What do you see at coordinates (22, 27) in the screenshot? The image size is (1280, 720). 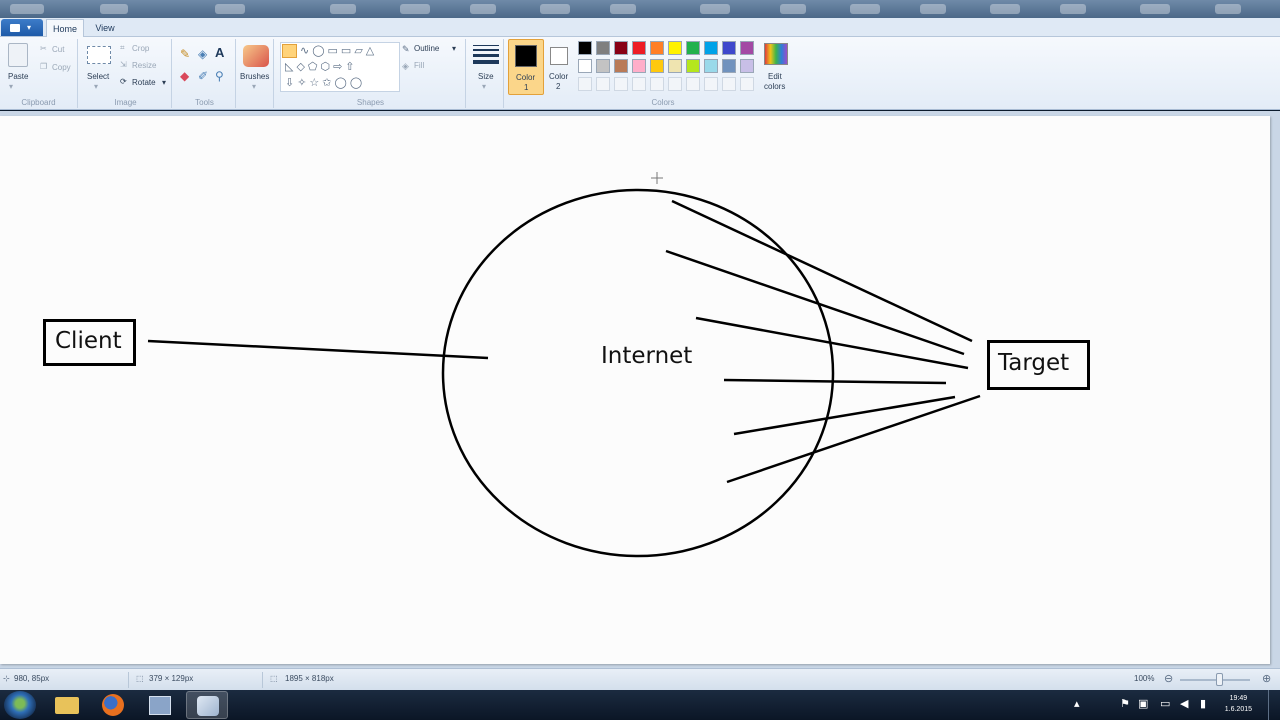 I see `paint-menu-button: ▾` at bounding box center [22, 27].